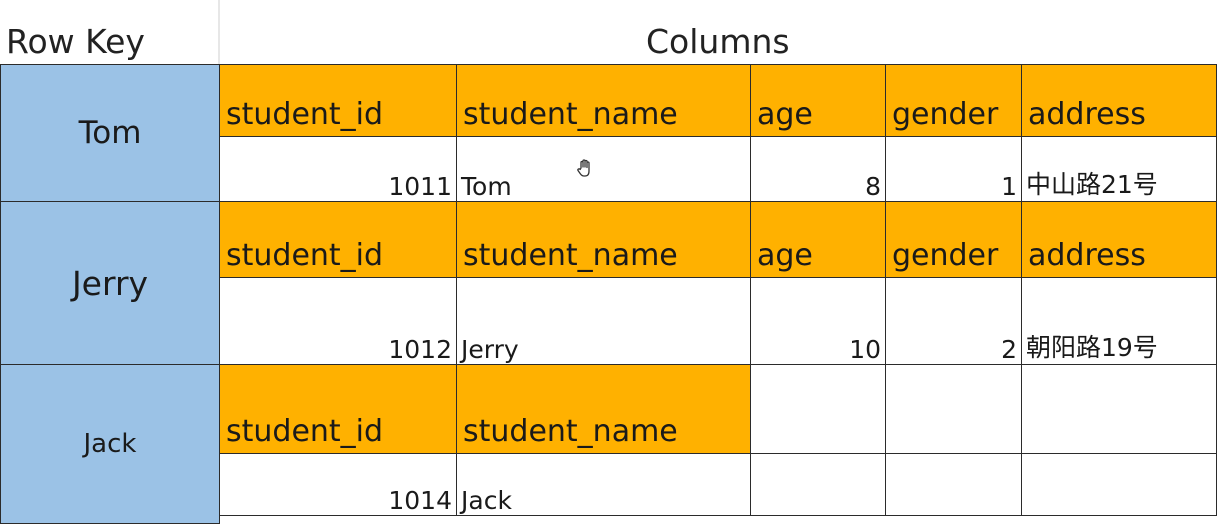 The height and width of the screenshot is (524, 1217). Describe the element at coordinates (603, 169) in the screenshot. I see `cell-student-name: Tom` at that location.